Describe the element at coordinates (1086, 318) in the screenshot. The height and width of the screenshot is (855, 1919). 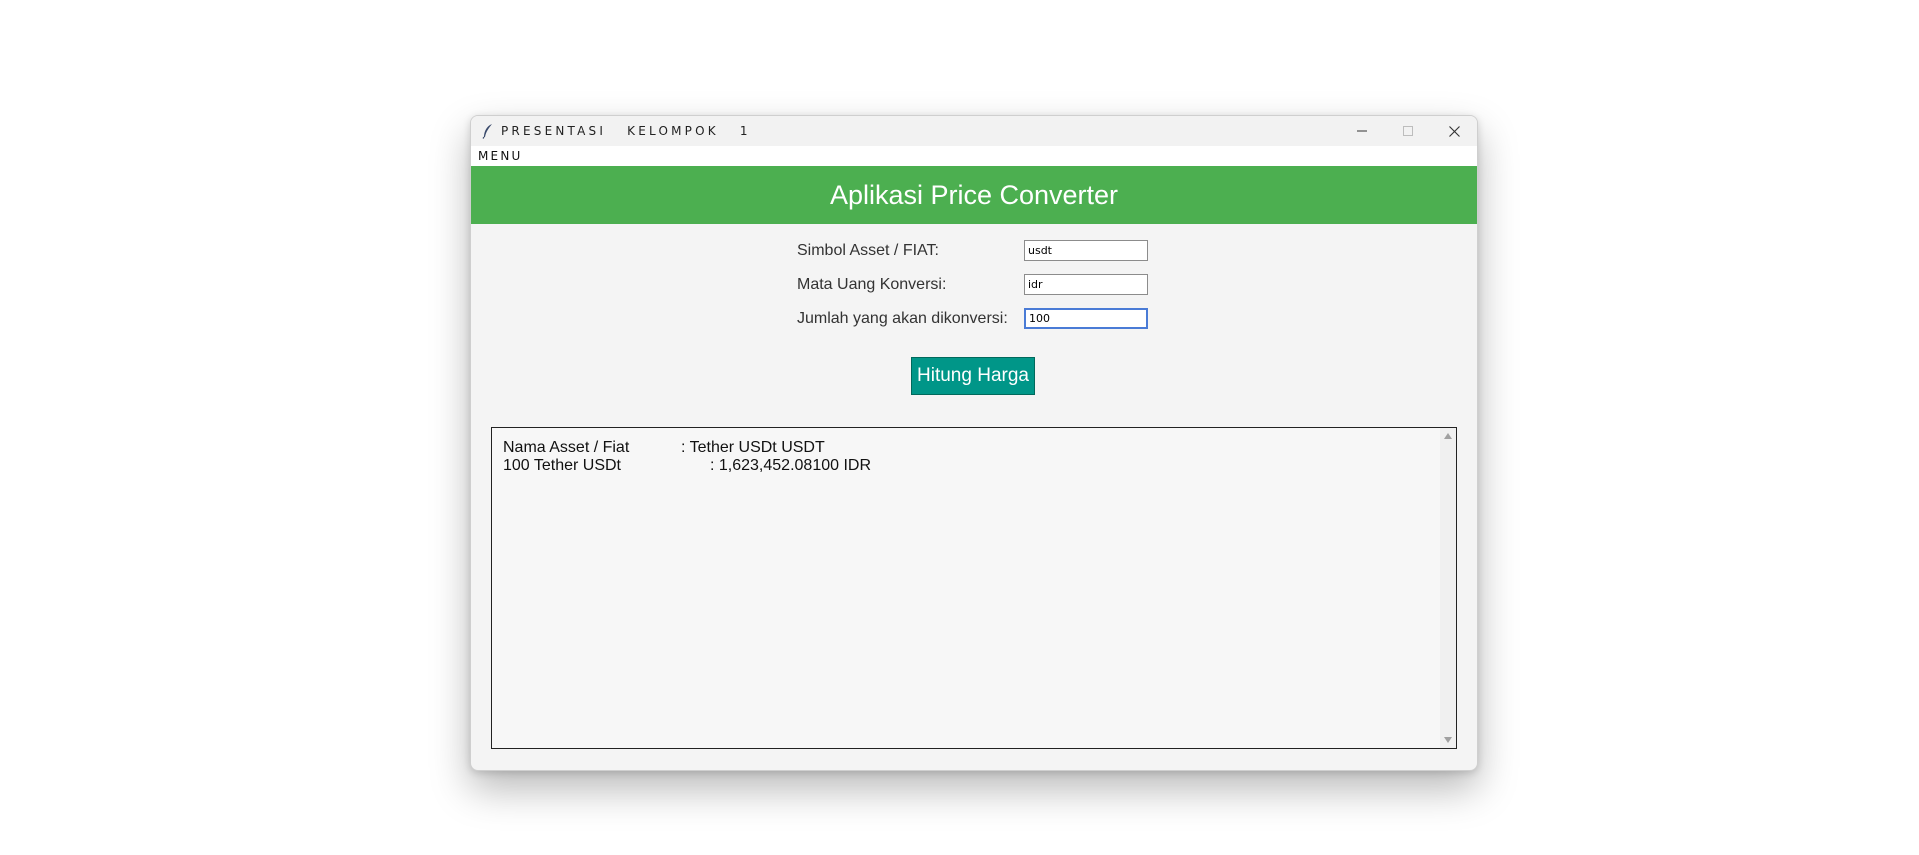
I see `amount-input` at that location.